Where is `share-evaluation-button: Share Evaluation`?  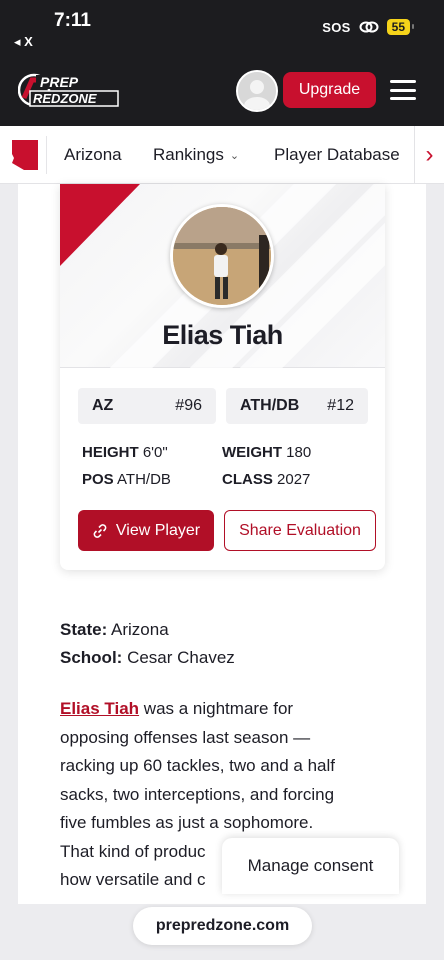
share-evaluation-button: Share Evaluation is located at coordinates (300, 530).